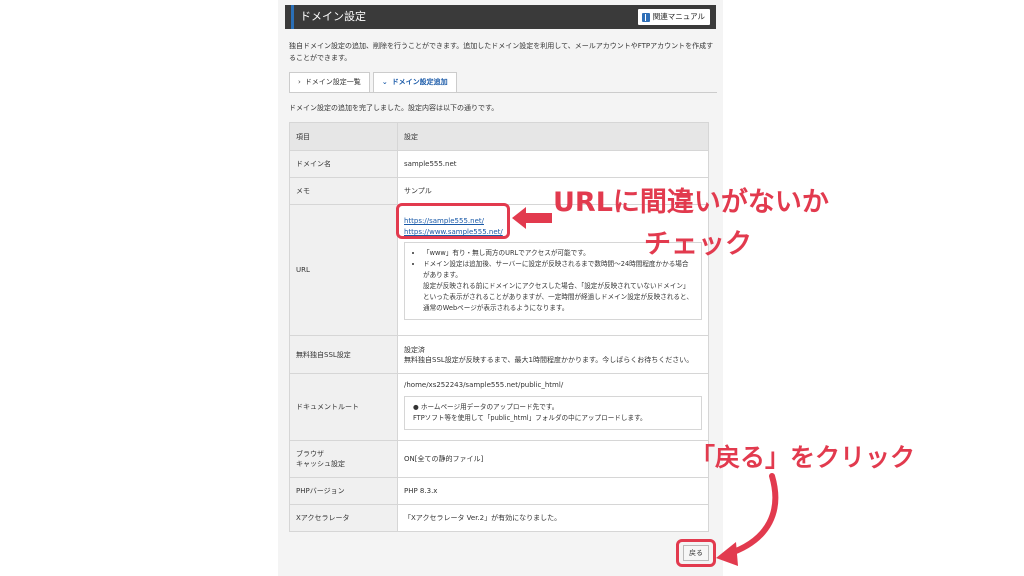  I want to click on book-icon, so click(645, 17).